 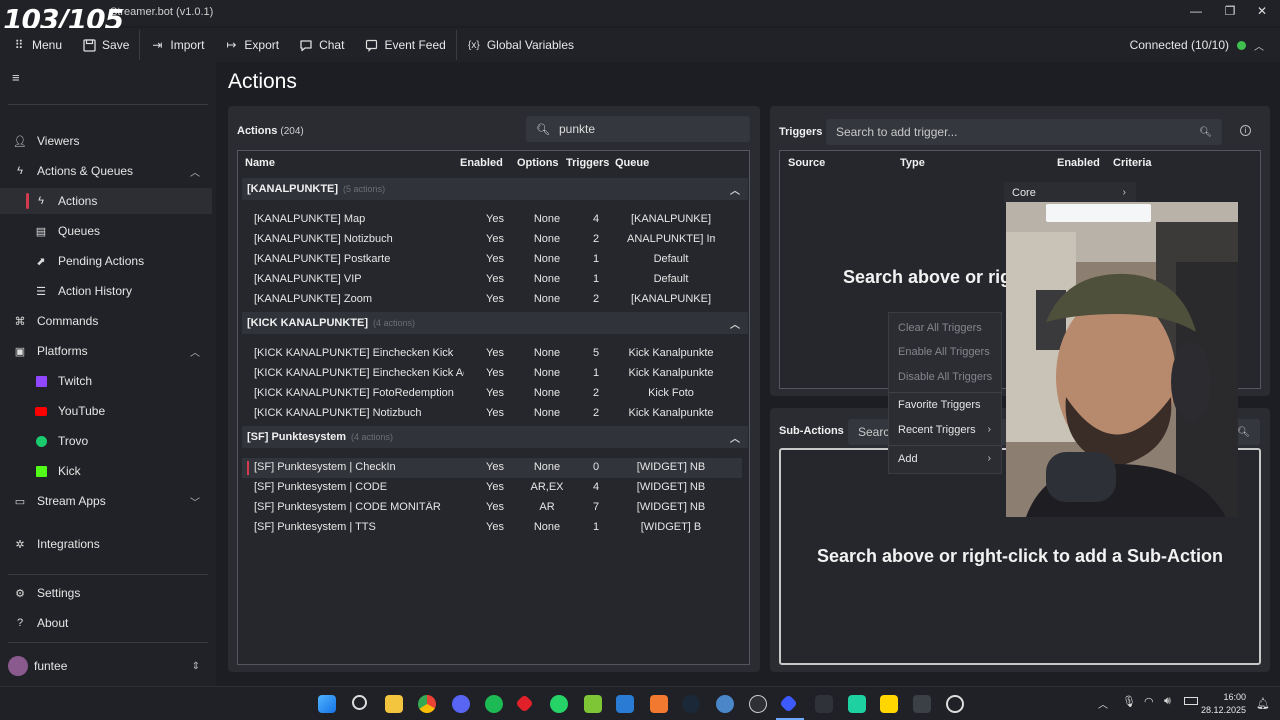 I want to click on sidebar-item-queues: ▤ Queues, so click(x=106, y=231).